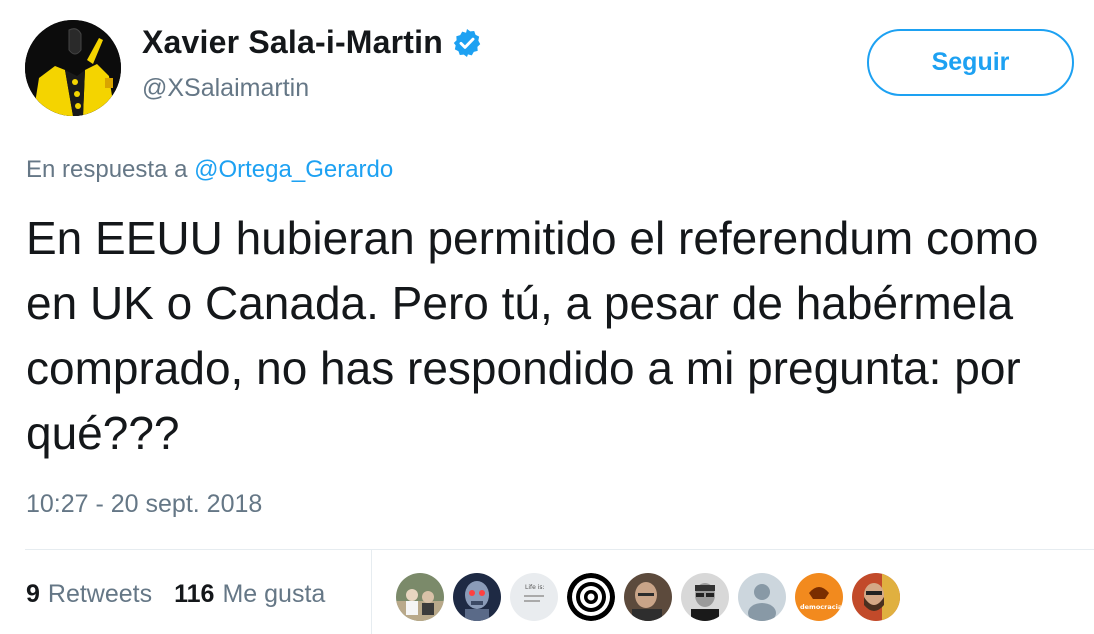 The width and height of the screenshot is (1094, 634). I want to click on stats-separator, so click(371, 592).